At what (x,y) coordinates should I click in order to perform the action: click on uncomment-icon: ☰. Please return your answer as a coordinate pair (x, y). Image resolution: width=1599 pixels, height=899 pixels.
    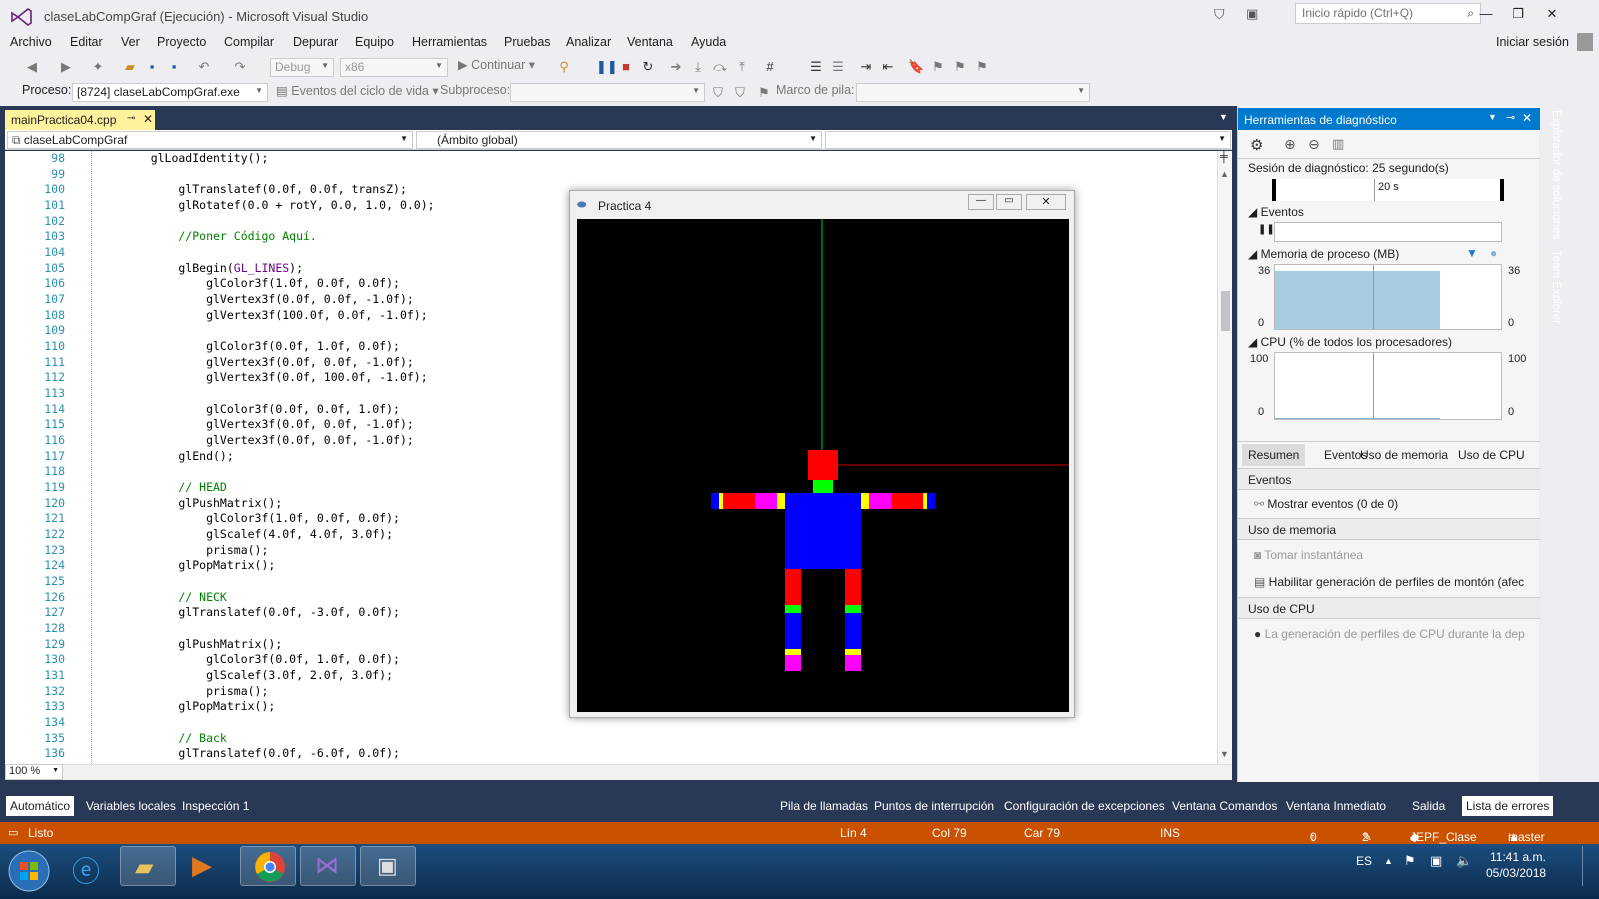
    Looking at the image, I should click on (838, 67).